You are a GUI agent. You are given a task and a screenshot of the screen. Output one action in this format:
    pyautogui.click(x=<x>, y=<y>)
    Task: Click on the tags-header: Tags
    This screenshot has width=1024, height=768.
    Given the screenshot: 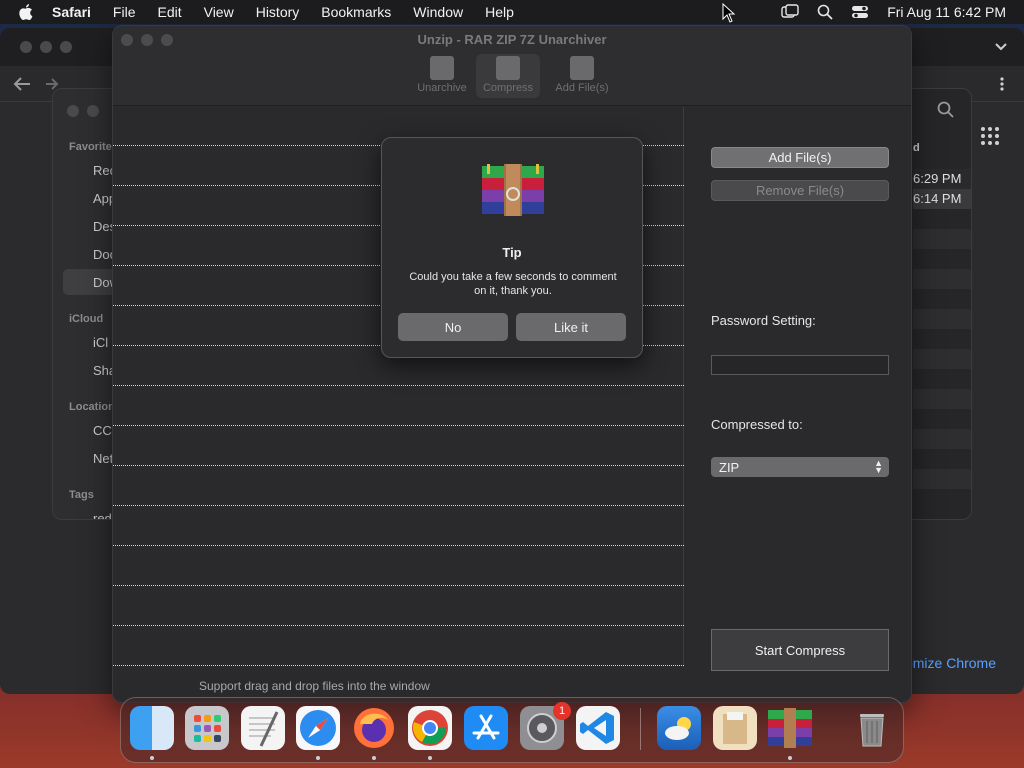 What is the action you would take?
    pyautogui.click(x=81, y=495)
    